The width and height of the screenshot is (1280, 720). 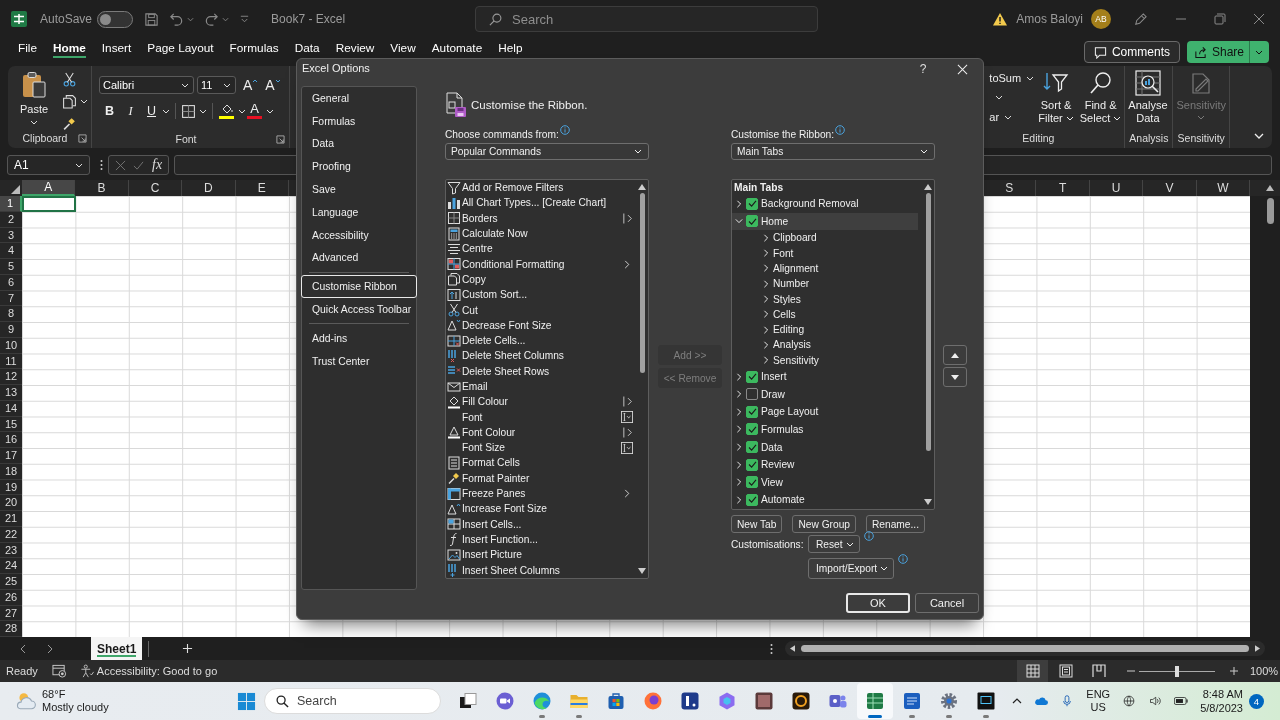 What do you see at coordinates (827, 299) in the screenshot?
I see `tree-item: Styles` at bounding box center [827, 299].